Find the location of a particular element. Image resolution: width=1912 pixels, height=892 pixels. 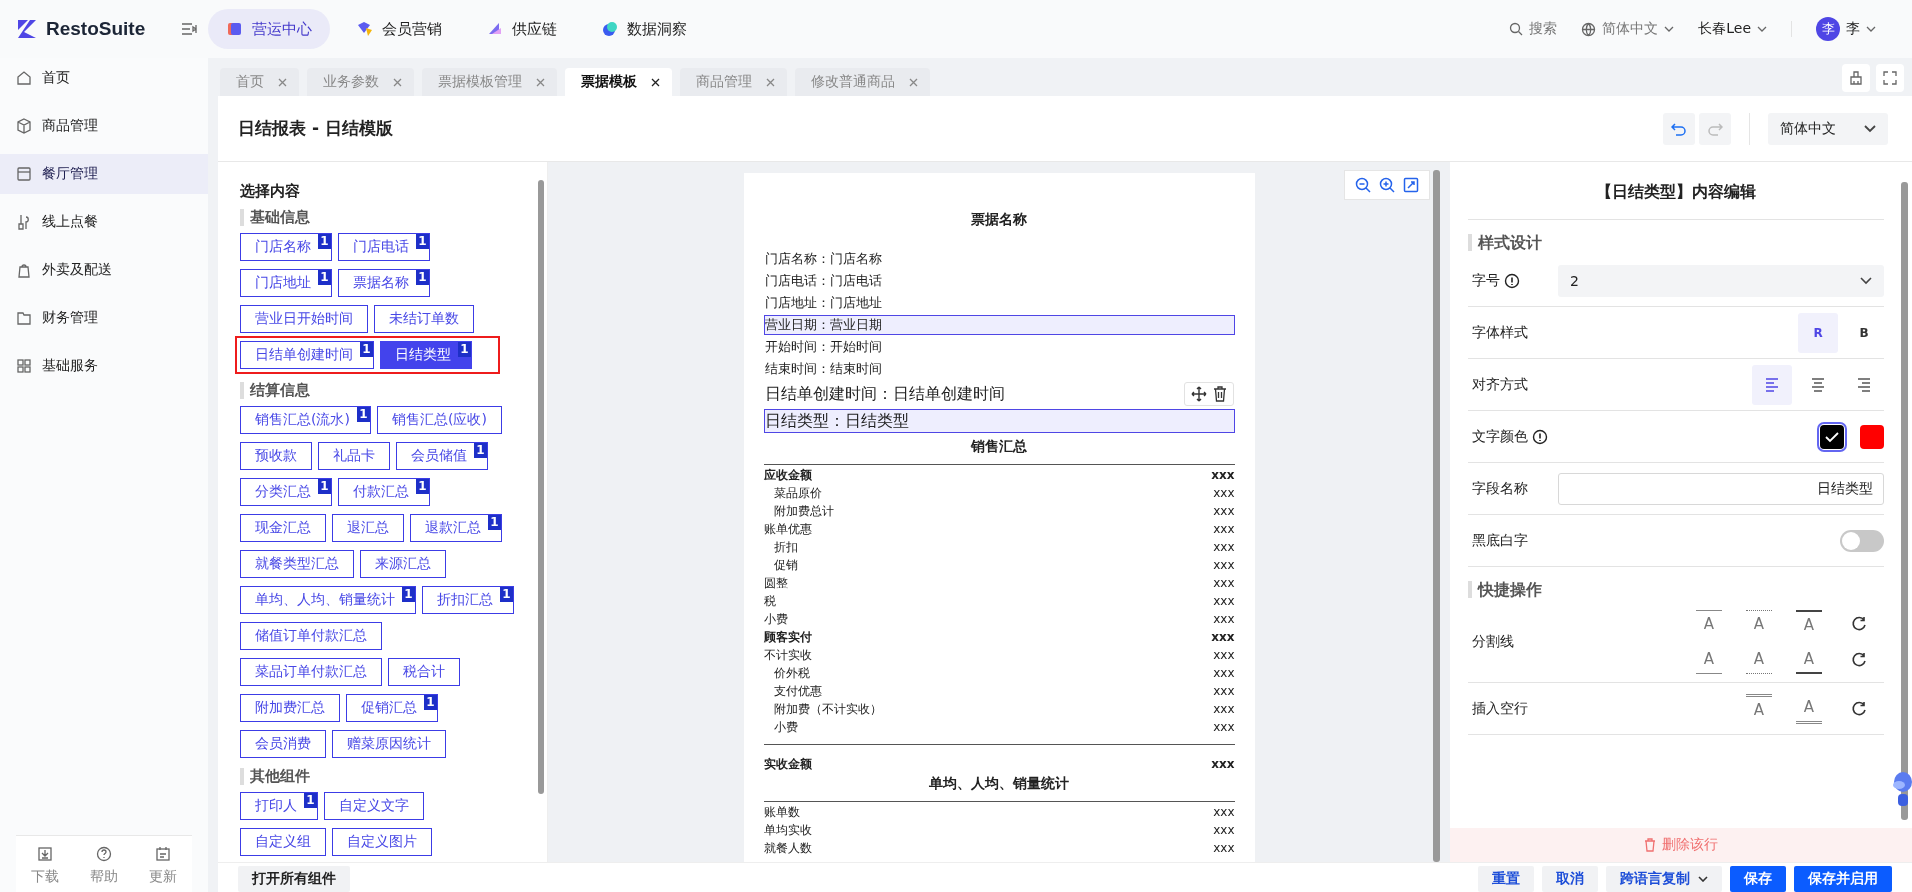

section-title: 基础信息 is located at coordinates (386, 217).